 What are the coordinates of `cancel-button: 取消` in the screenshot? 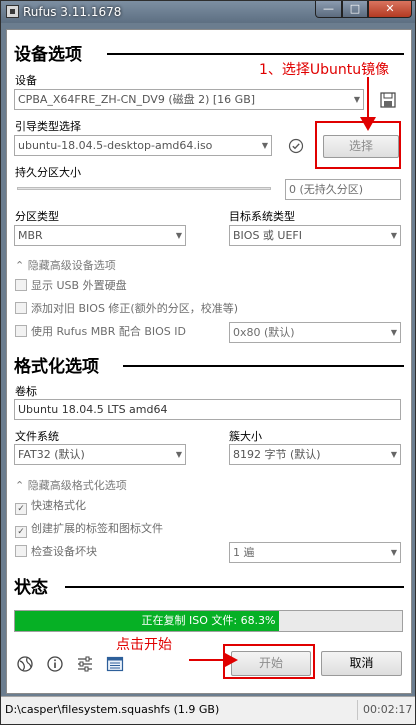 It's located at (361, 663).